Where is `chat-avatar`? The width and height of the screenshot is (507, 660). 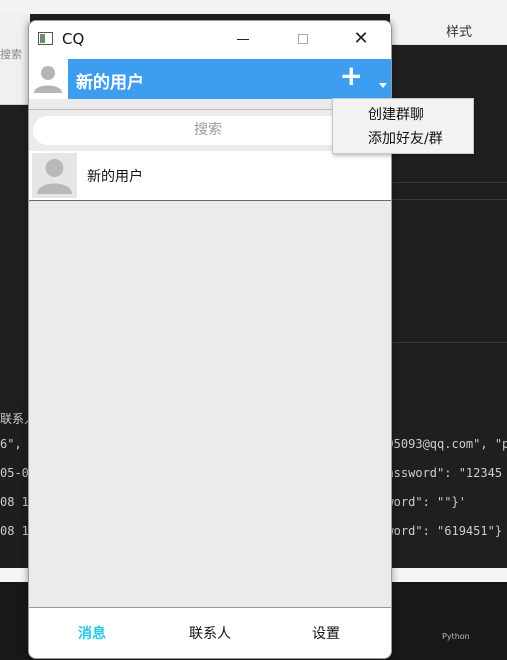 chat-avatar is located at coordinates (54, 175).